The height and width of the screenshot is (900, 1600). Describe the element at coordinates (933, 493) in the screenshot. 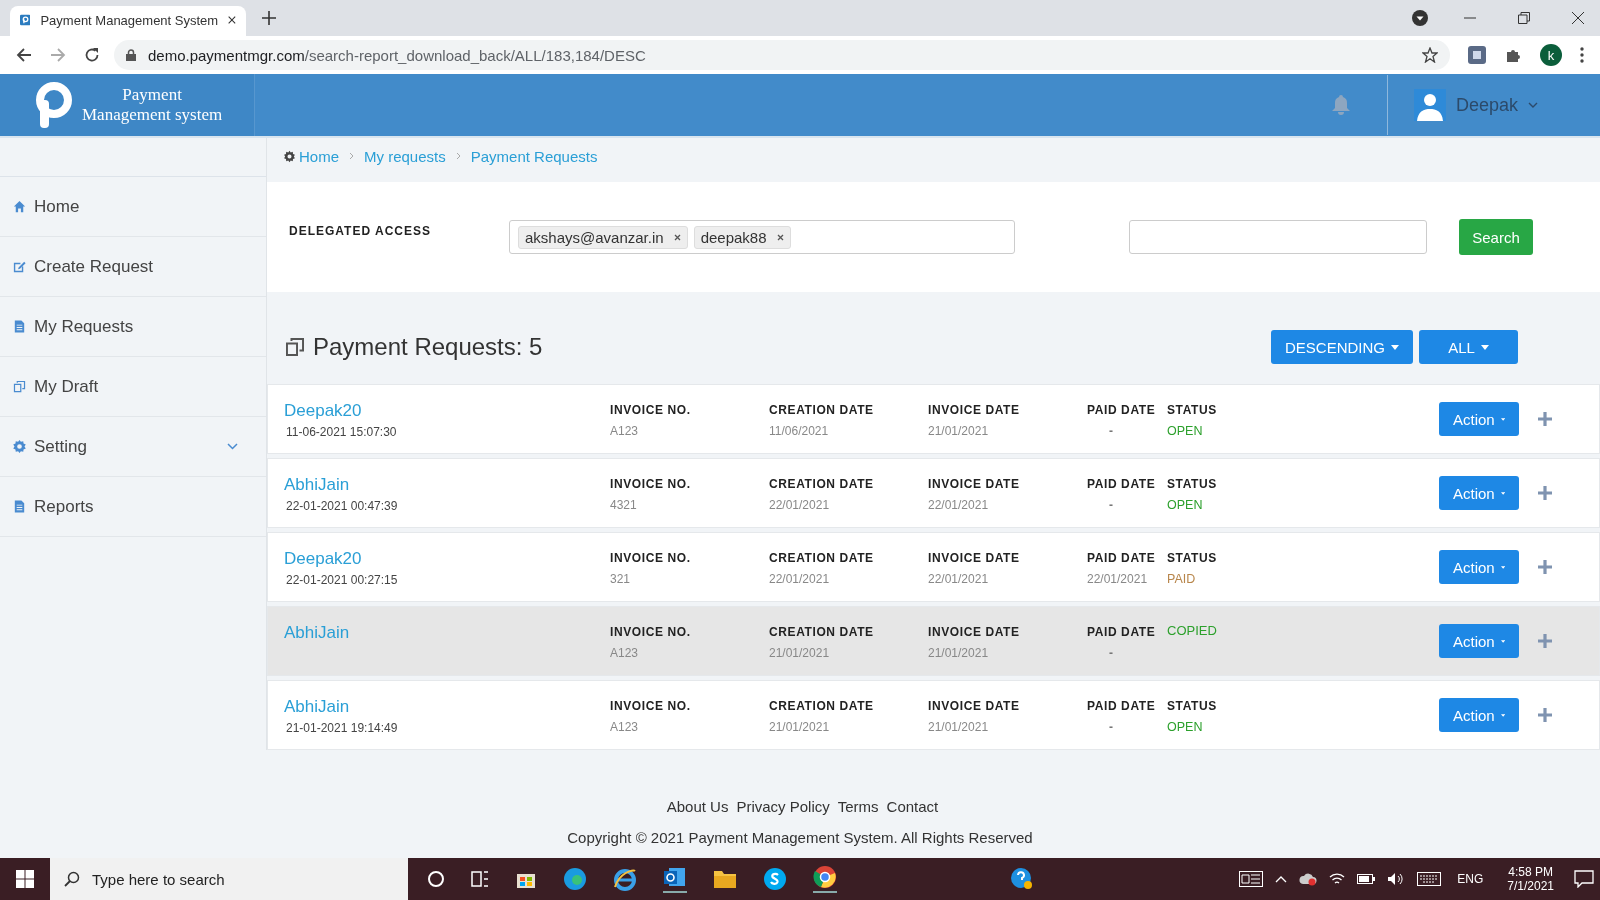

I see `request-card: AbhiJain 22-01-2021 00:47:39 INVOICE NO. 4321 CREATION DATE 22/01/2021 INVOICE DATE 22/01/2021 PAID DATE - STATUS OPEN Action` at that location.